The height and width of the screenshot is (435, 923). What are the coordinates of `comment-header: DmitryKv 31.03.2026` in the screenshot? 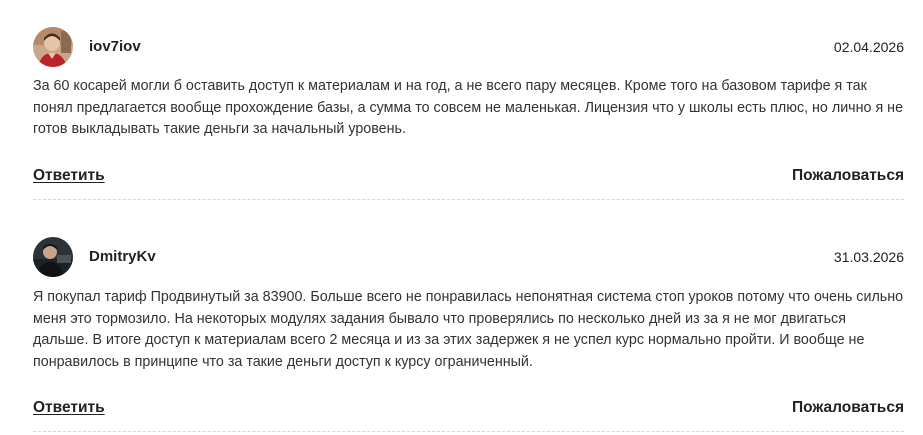 It's located at (468, 257).